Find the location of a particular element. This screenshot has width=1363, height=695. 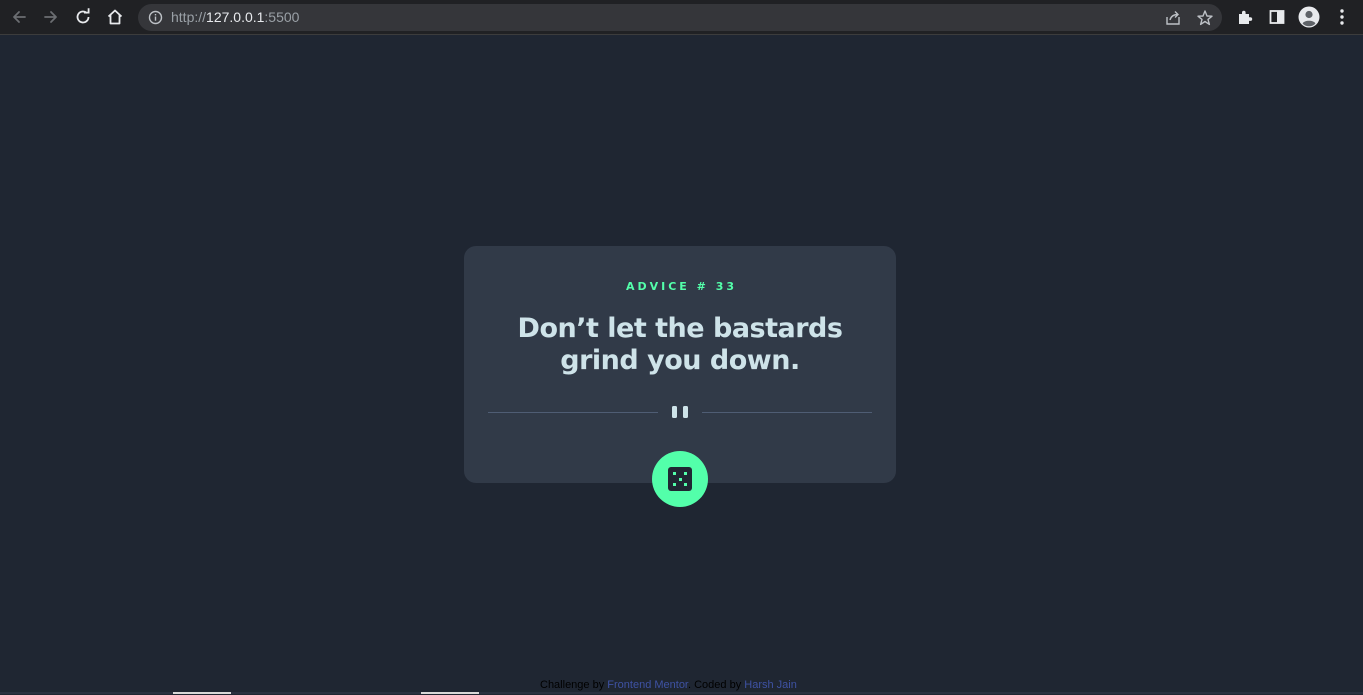

author-link: Harsh Jain is located at coordinates (770, 685).